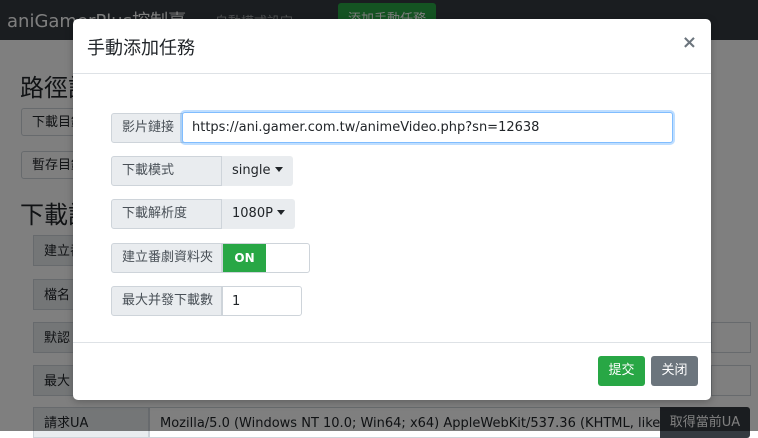 The width and height of the screenshot is (758, 438). What do you see at coordinates (251, 170) in the screenshot?
I see `download-mode-value: single` at bounding box center [251, 170].